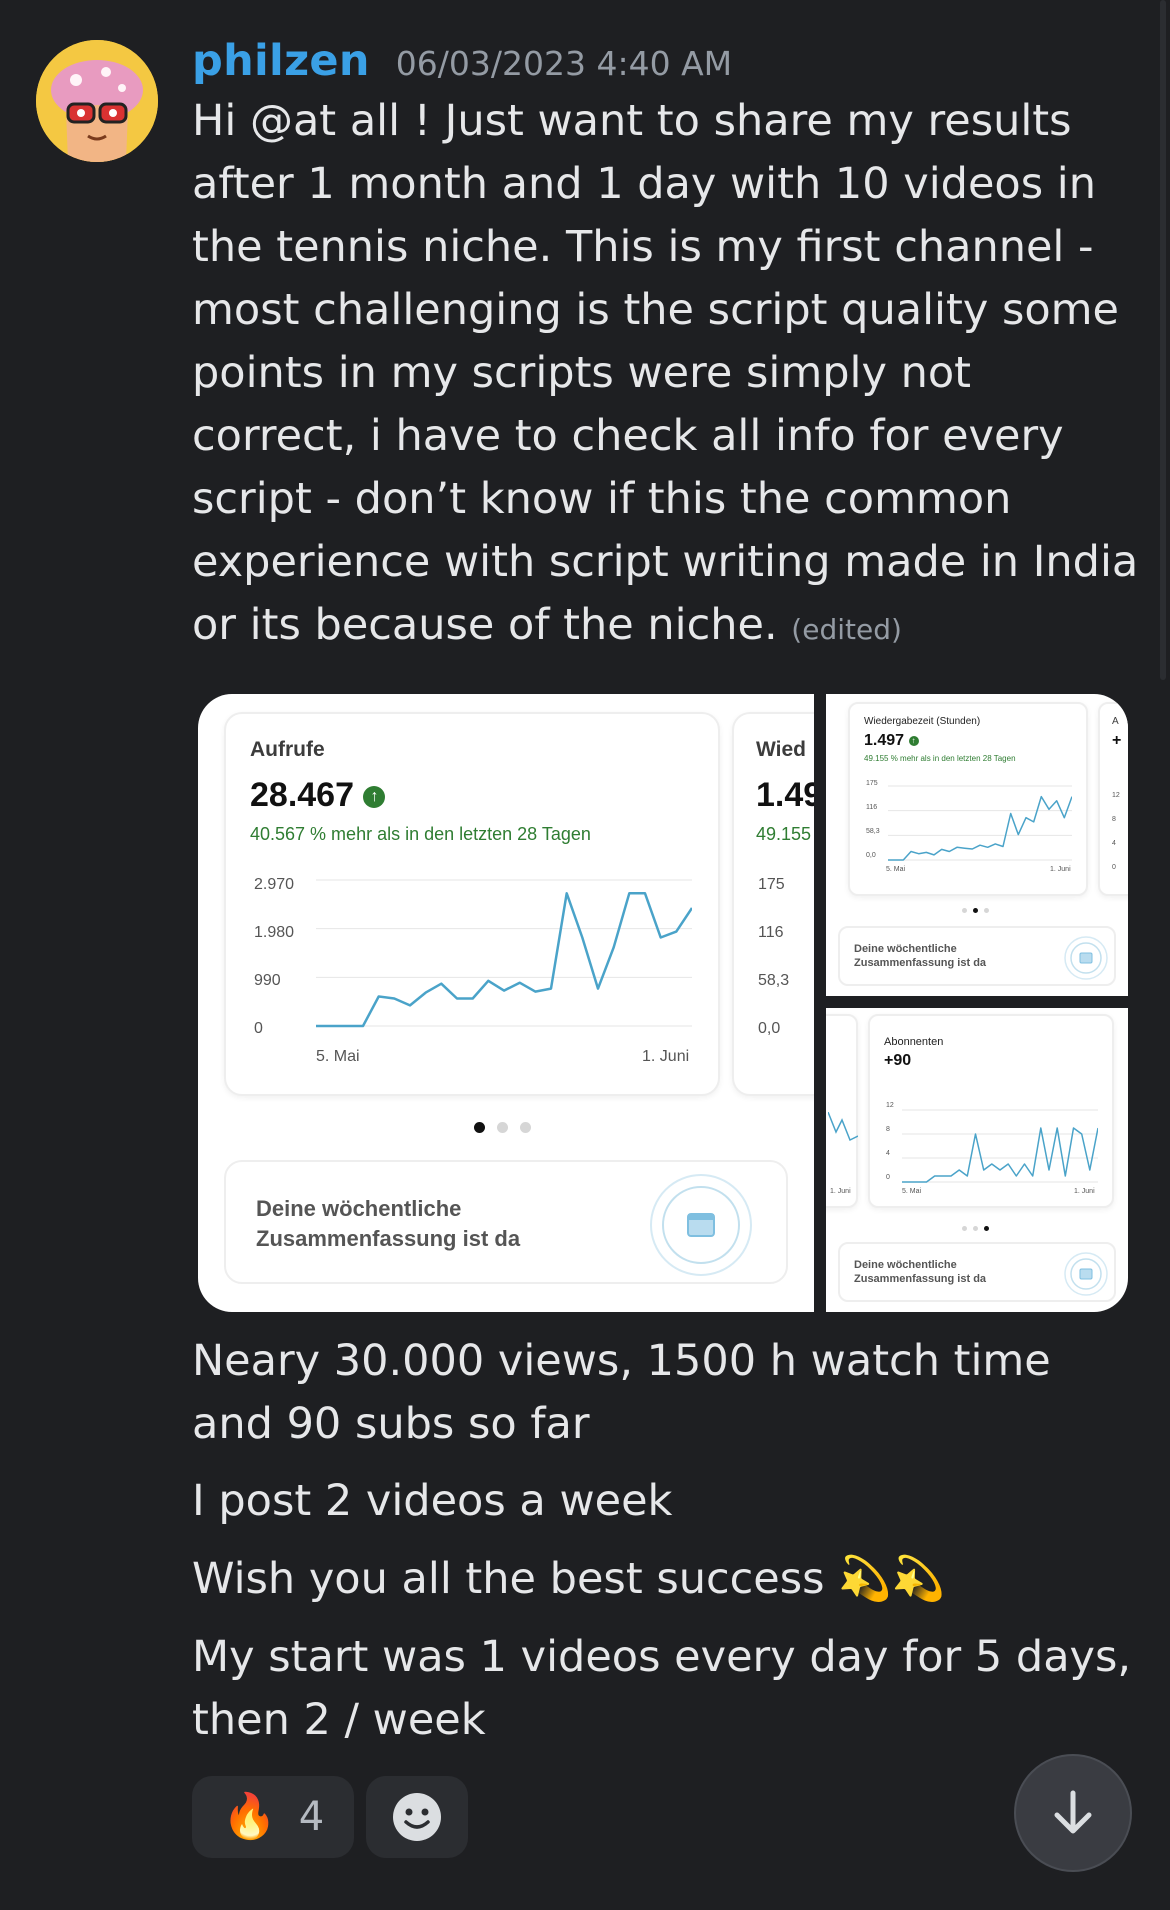  What do you see at coordinates (564, 63) in the screenshot?
I see `message-timestamp: 06/03/2023 4:40 AM` at bounding box center [564, 63].